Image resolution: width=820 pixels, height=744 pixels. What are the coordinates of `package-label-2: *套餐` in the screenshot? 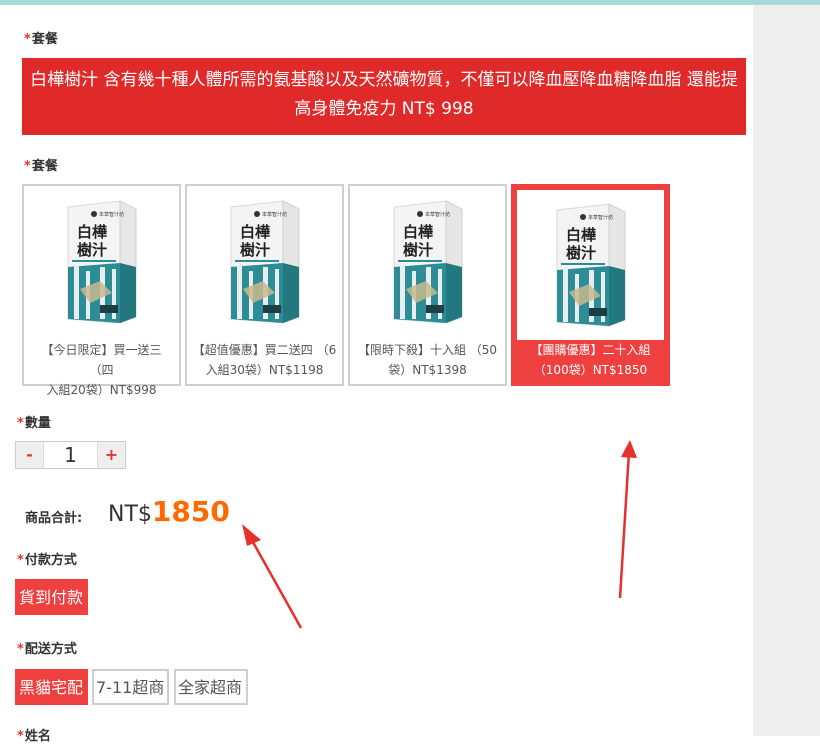 It's located at (41, 164).